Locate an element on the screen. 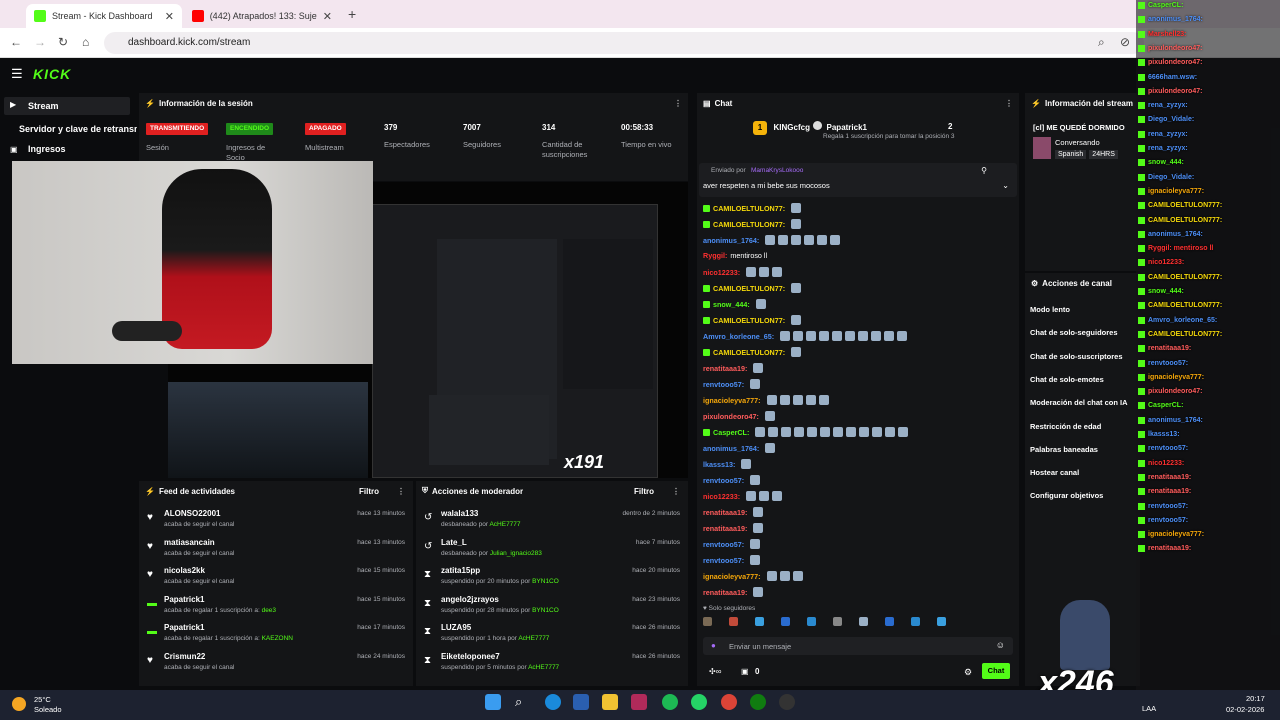 Image resolution: width=1280 pixels, height=720 pixels. channel-action-item: Chat de solo-emotes is located at coordinates (1067, 379).